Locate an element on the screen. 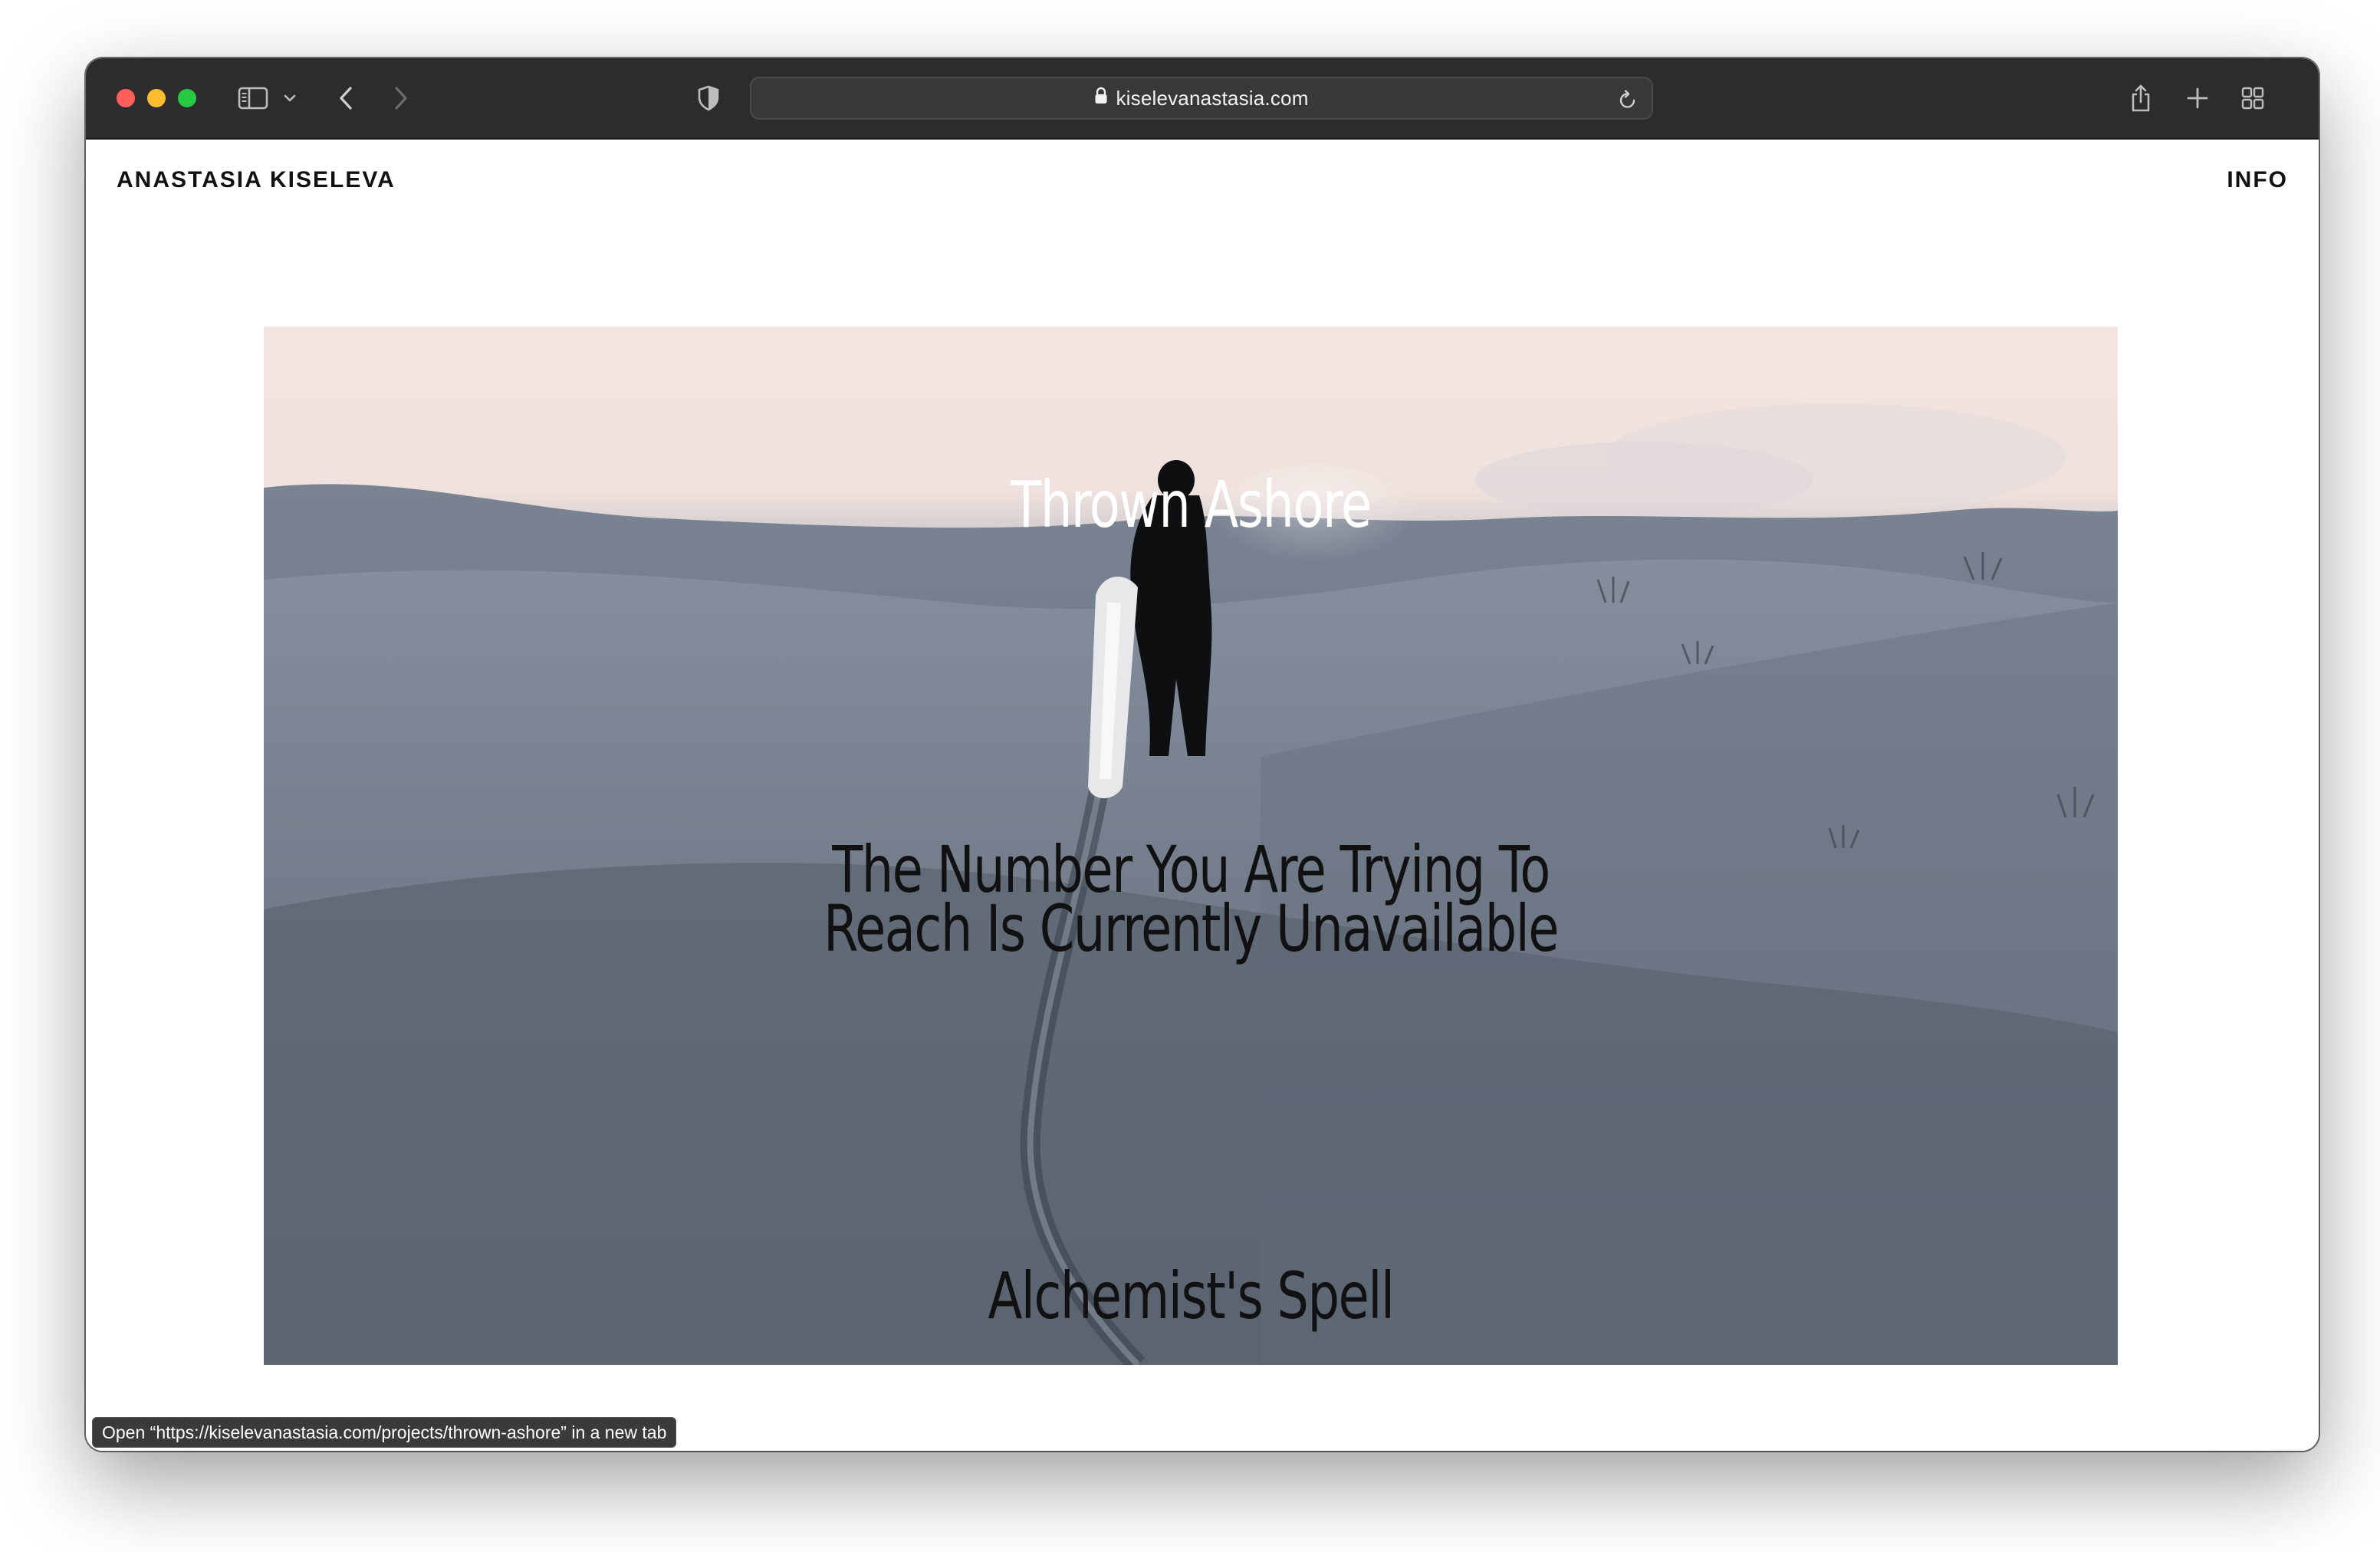 This screenshot has width=2380, height=1552. nav-info-link: INFO is located at coordinates (2258, 180).